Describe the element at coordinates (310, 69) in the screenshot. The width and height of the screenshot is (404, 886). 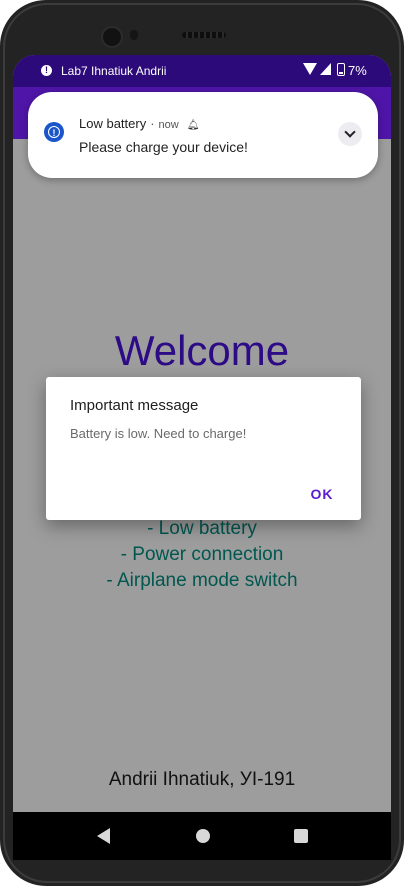
I see `wifi-icon` at that location.